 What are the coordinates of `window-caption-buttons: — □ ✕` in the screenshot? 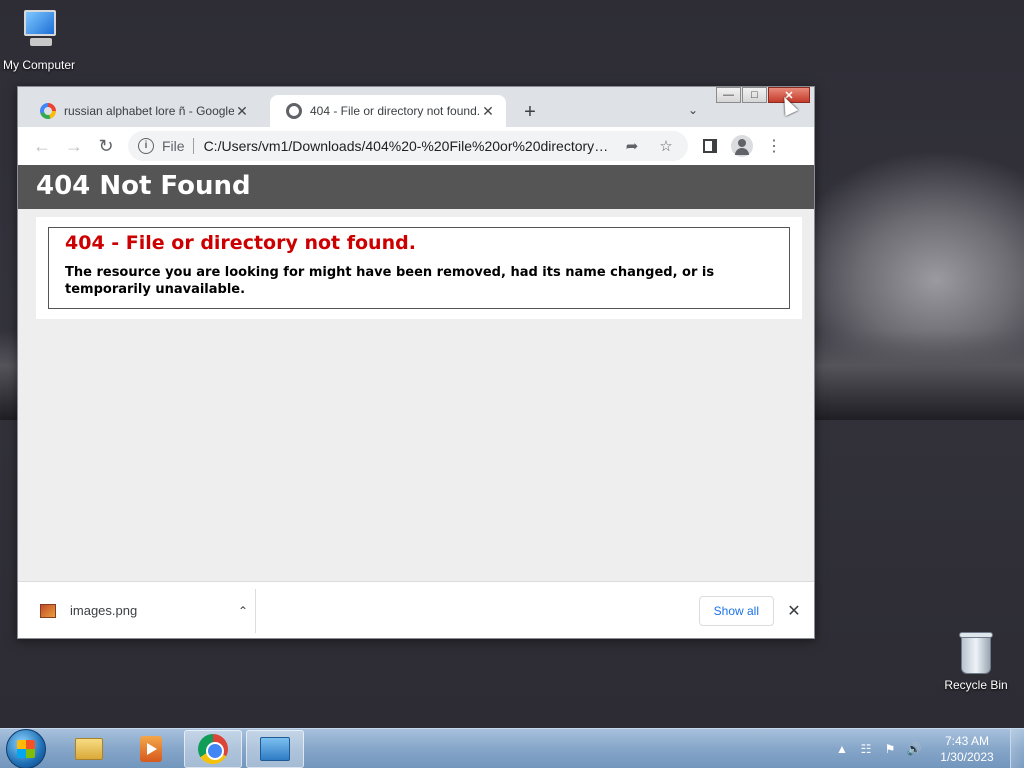 It's located at (763, 95).